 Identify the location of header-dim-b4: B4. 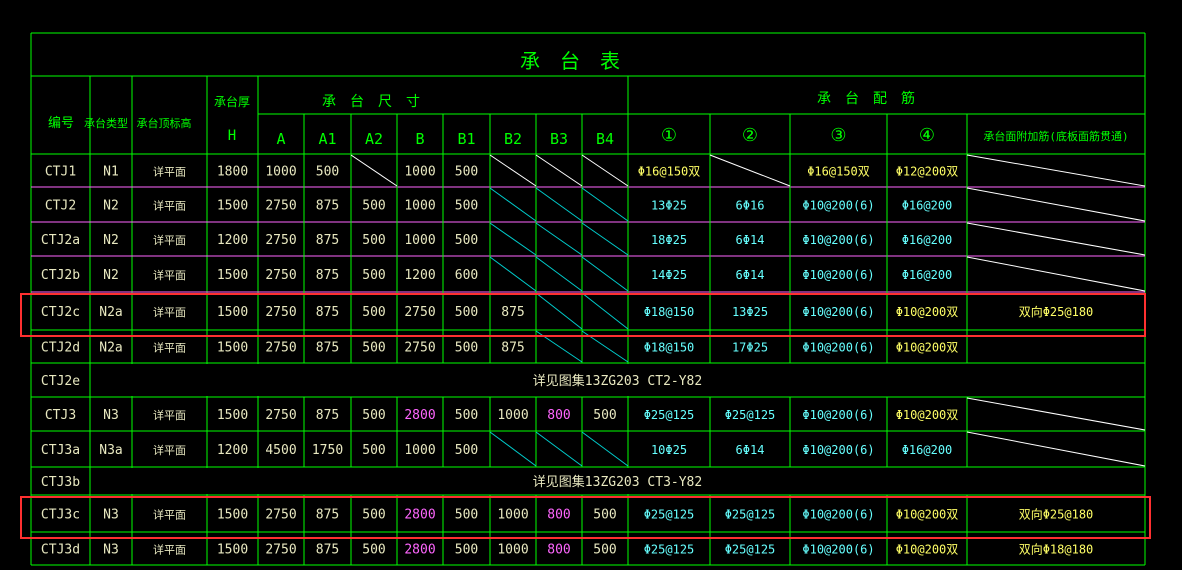
(605, 139).